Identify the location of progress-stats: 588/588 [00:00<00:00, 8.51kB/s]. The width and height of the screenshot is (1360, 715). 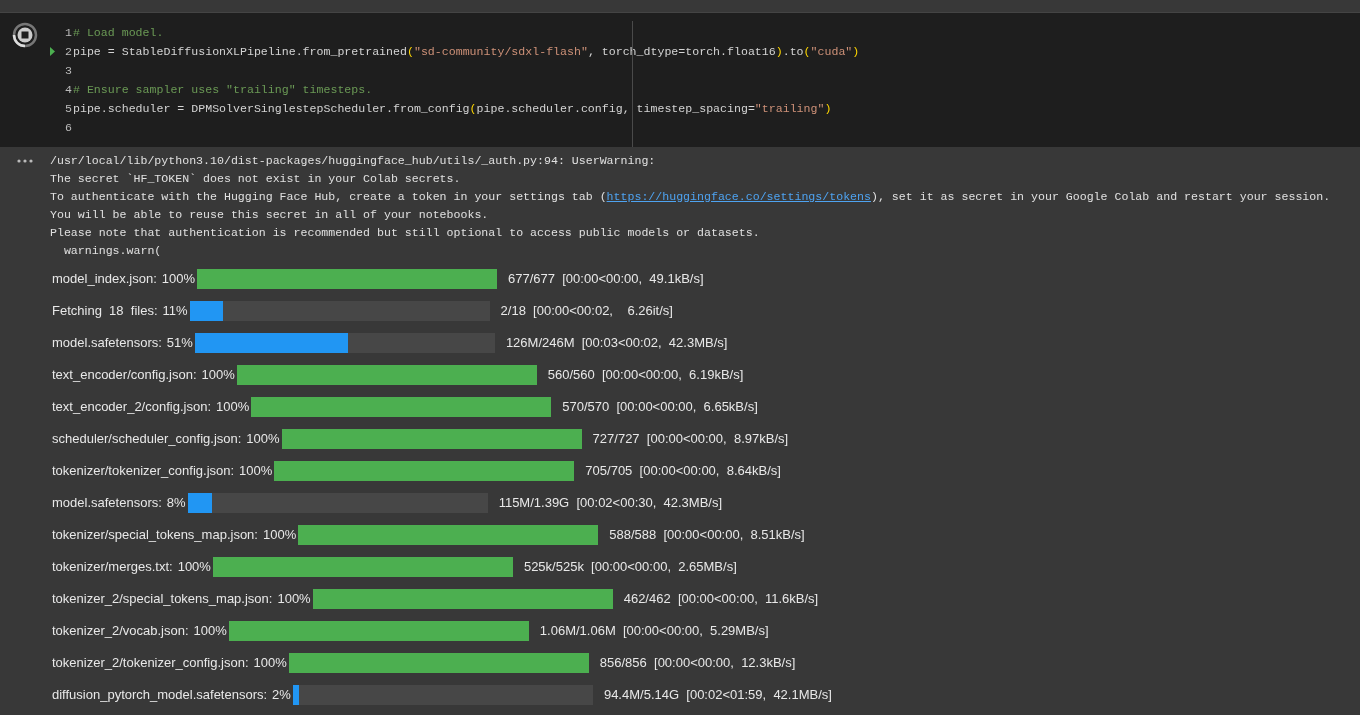
(707, 535).